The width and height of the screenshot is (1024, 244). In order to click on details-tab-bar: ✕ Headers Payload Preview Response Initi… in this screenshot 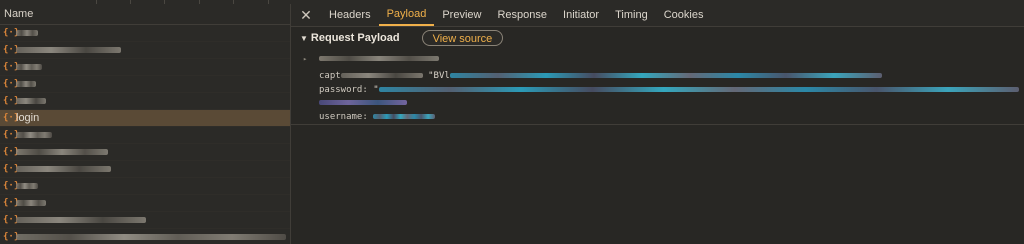, I will do `click(657, 15)`.